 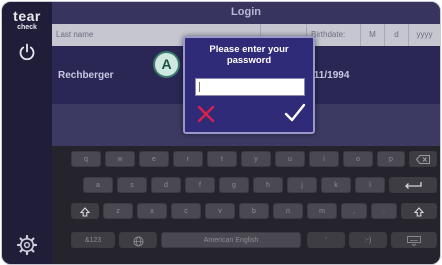 What do you see at coordinates (220, 211) in the screenshot?
I see `key-v: v` at bounding box center [220, 211].